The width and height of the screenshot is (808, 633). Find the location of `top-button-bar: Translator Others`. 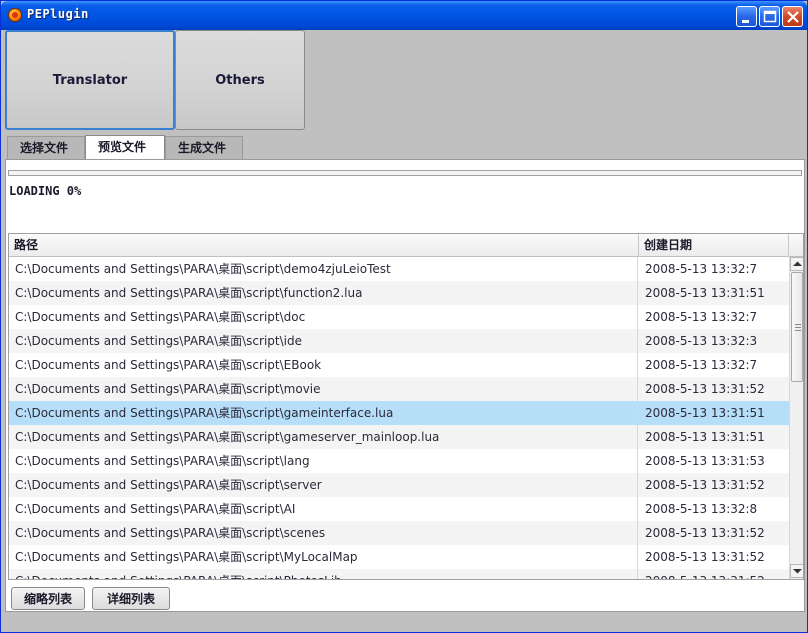

top-button-bar: Translator Others is located at coordinates (155, 80).